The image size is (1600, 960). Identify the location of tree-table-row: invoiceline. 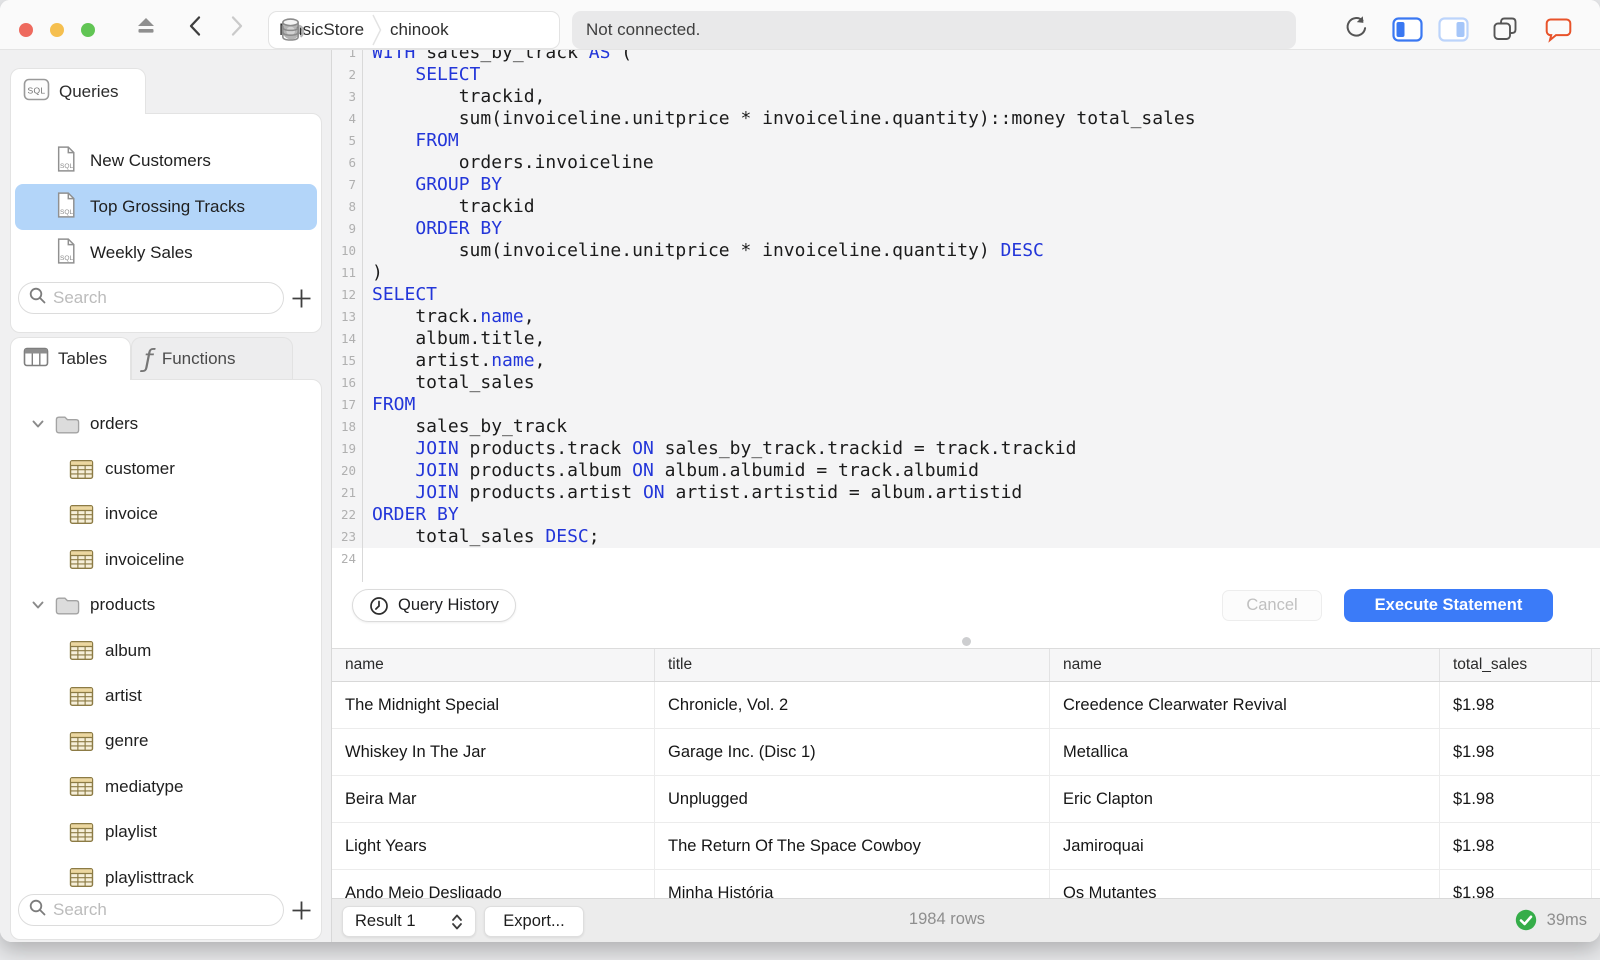
(166, 559).